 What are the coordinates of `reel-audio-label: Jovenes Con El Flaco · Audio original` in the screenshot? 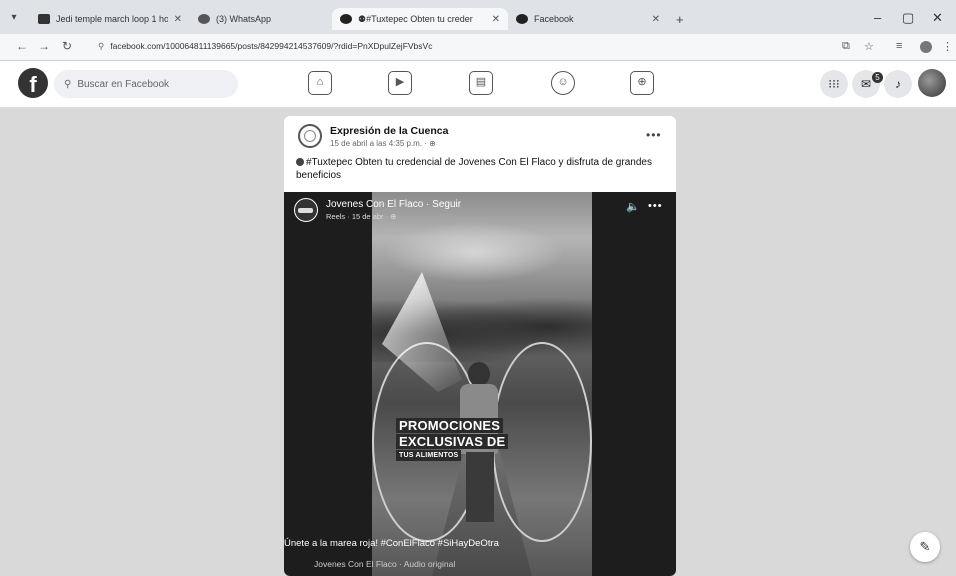 It's located at (384, 564).